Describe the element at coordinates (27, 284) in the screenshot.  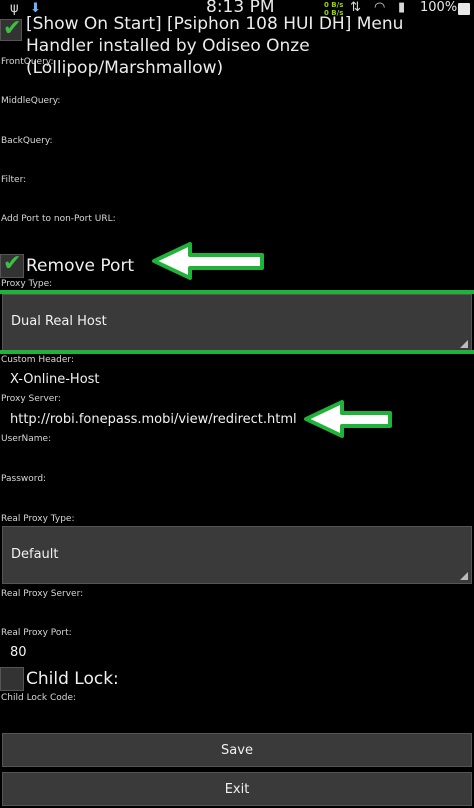
I see `proxy-type-label: Proxy Type:` at that location.